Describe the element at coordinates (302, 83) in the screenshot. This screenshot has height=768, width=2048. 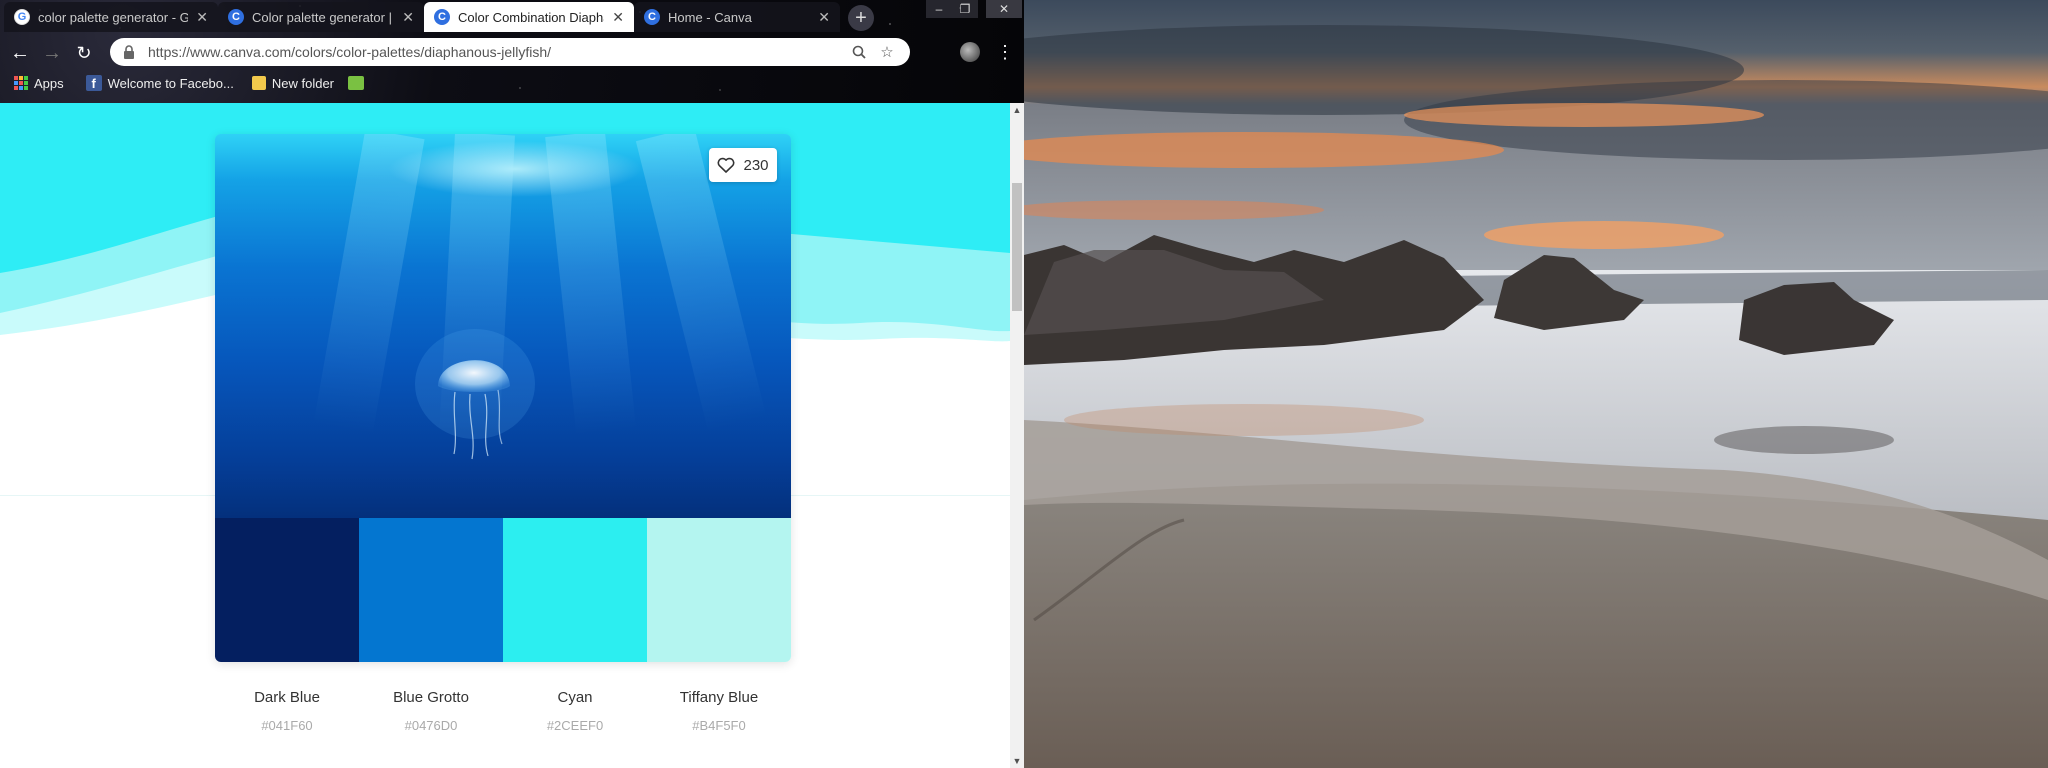
I see `bookmark-label: New folder` at that location.